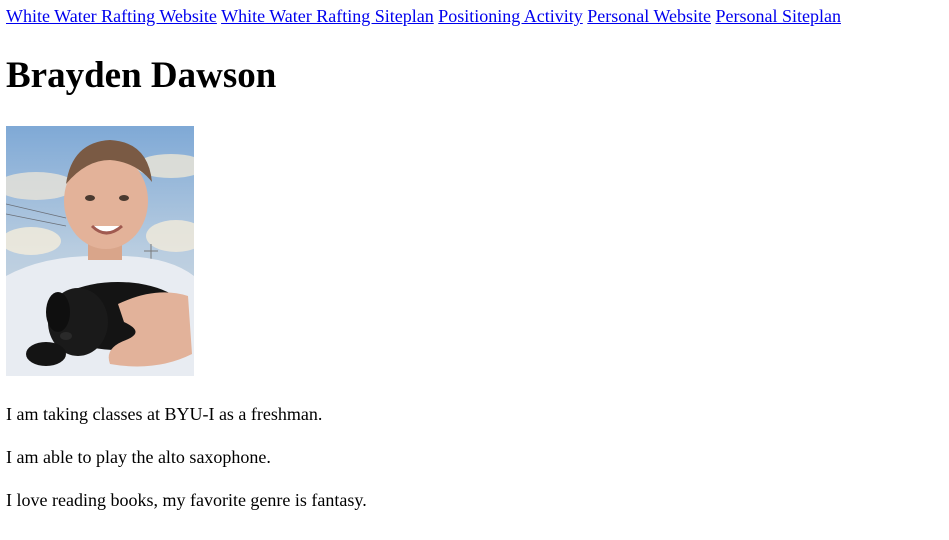  What do you see at coordinates (649, 16) in the screenshot?
I see `nav-link-personal-website: Personal Website` at bounding box center [649, 16].